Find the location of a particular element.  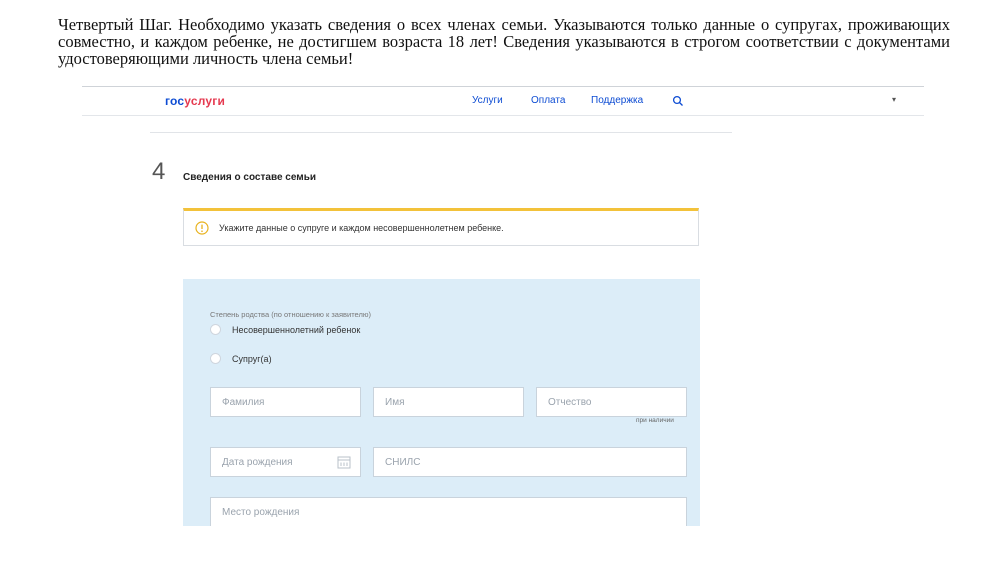

search-icon is located at coordinates (678, 101).